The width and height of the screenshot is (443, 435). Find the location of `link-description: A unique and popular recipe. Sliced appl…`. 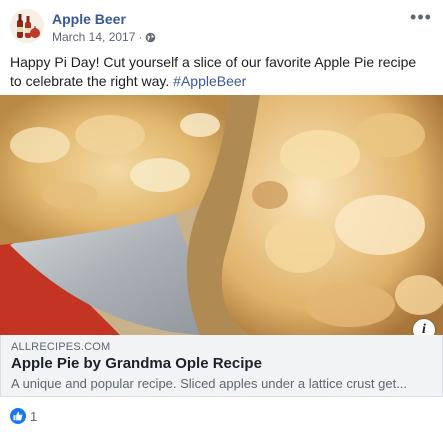

link-description: A unique and popular recipe. Sliced appl… is located at coordinates (209, 383).